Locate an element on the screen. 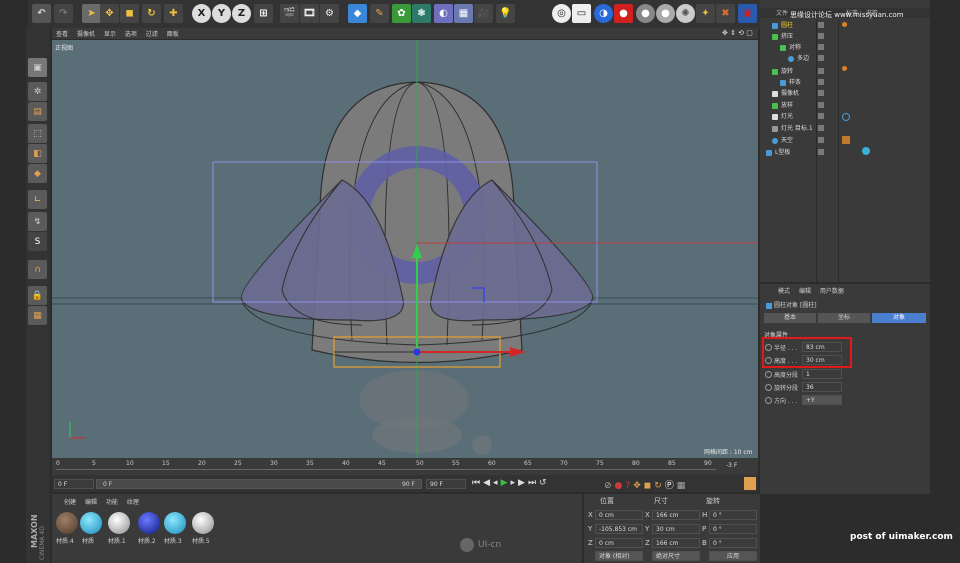 The image size is (960, 563). orientation-radio is located at coordinates (768, 400).